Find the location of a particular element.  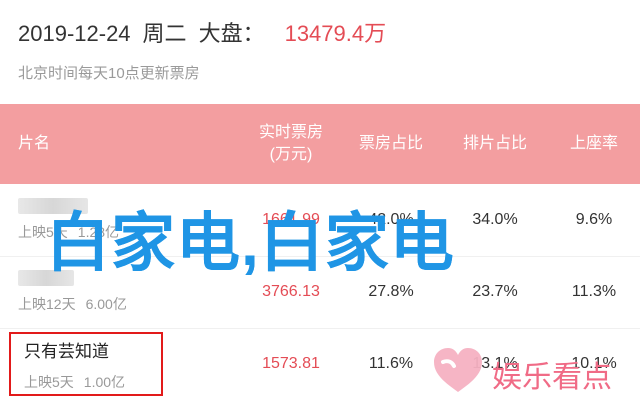

weekday-text: 周二 is located at coordinates (164, 33).